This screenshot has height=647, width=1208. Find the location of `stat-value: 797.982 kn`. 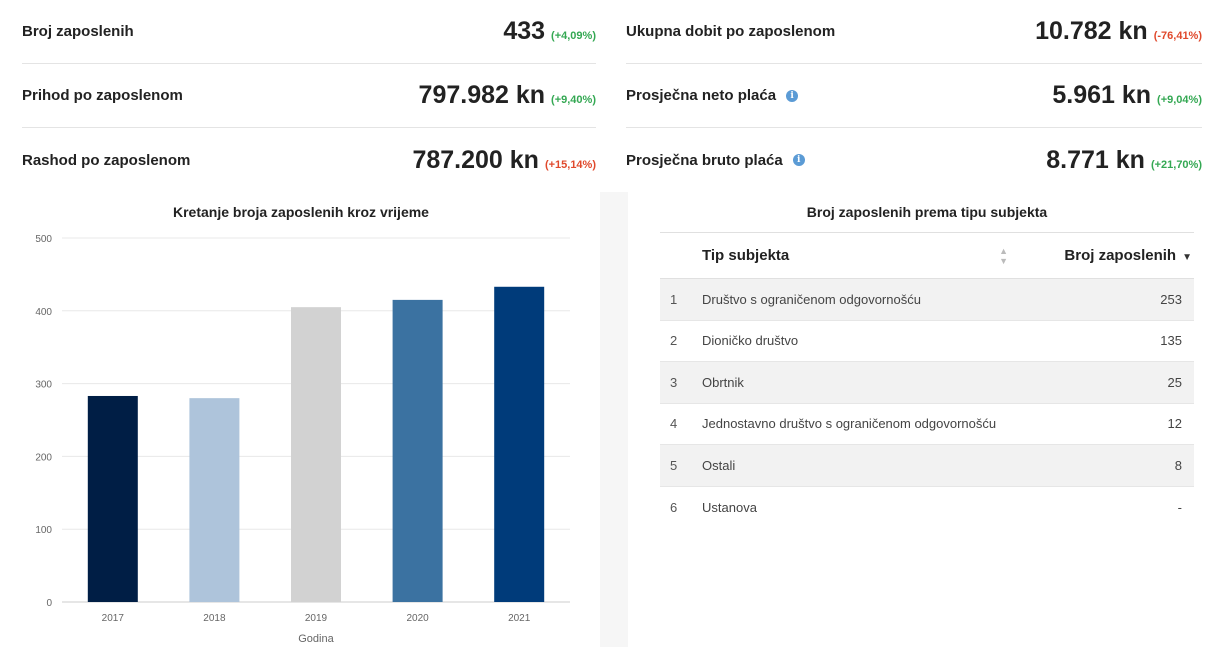

stat-value: 797.982 kn is located at coordinates (482, 95).